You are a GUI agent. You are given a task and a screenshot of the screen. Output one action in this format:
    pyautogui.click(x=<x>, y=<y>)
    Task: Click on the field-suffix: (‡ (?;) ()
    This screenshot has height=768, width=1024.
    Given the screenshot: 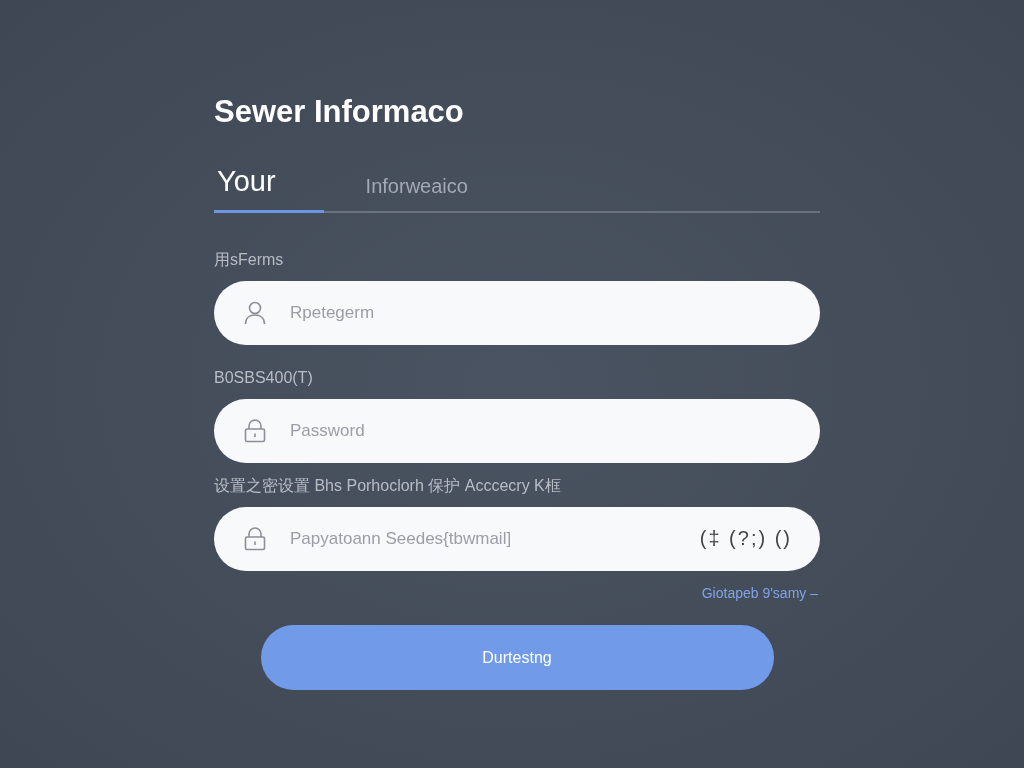 What is the action you would take?
    pyautogui.click(x=745, y=538)
    